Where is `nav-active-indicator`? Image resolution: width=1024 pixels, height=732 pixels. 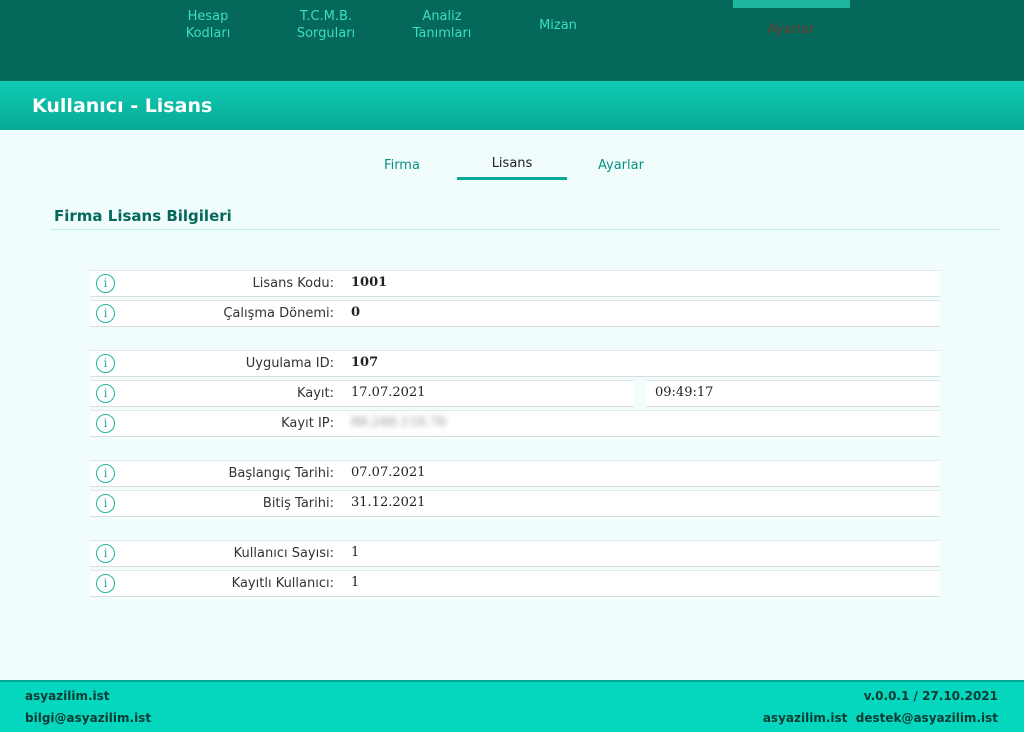
nav-active-indicator is located at coordinates (791, 4).